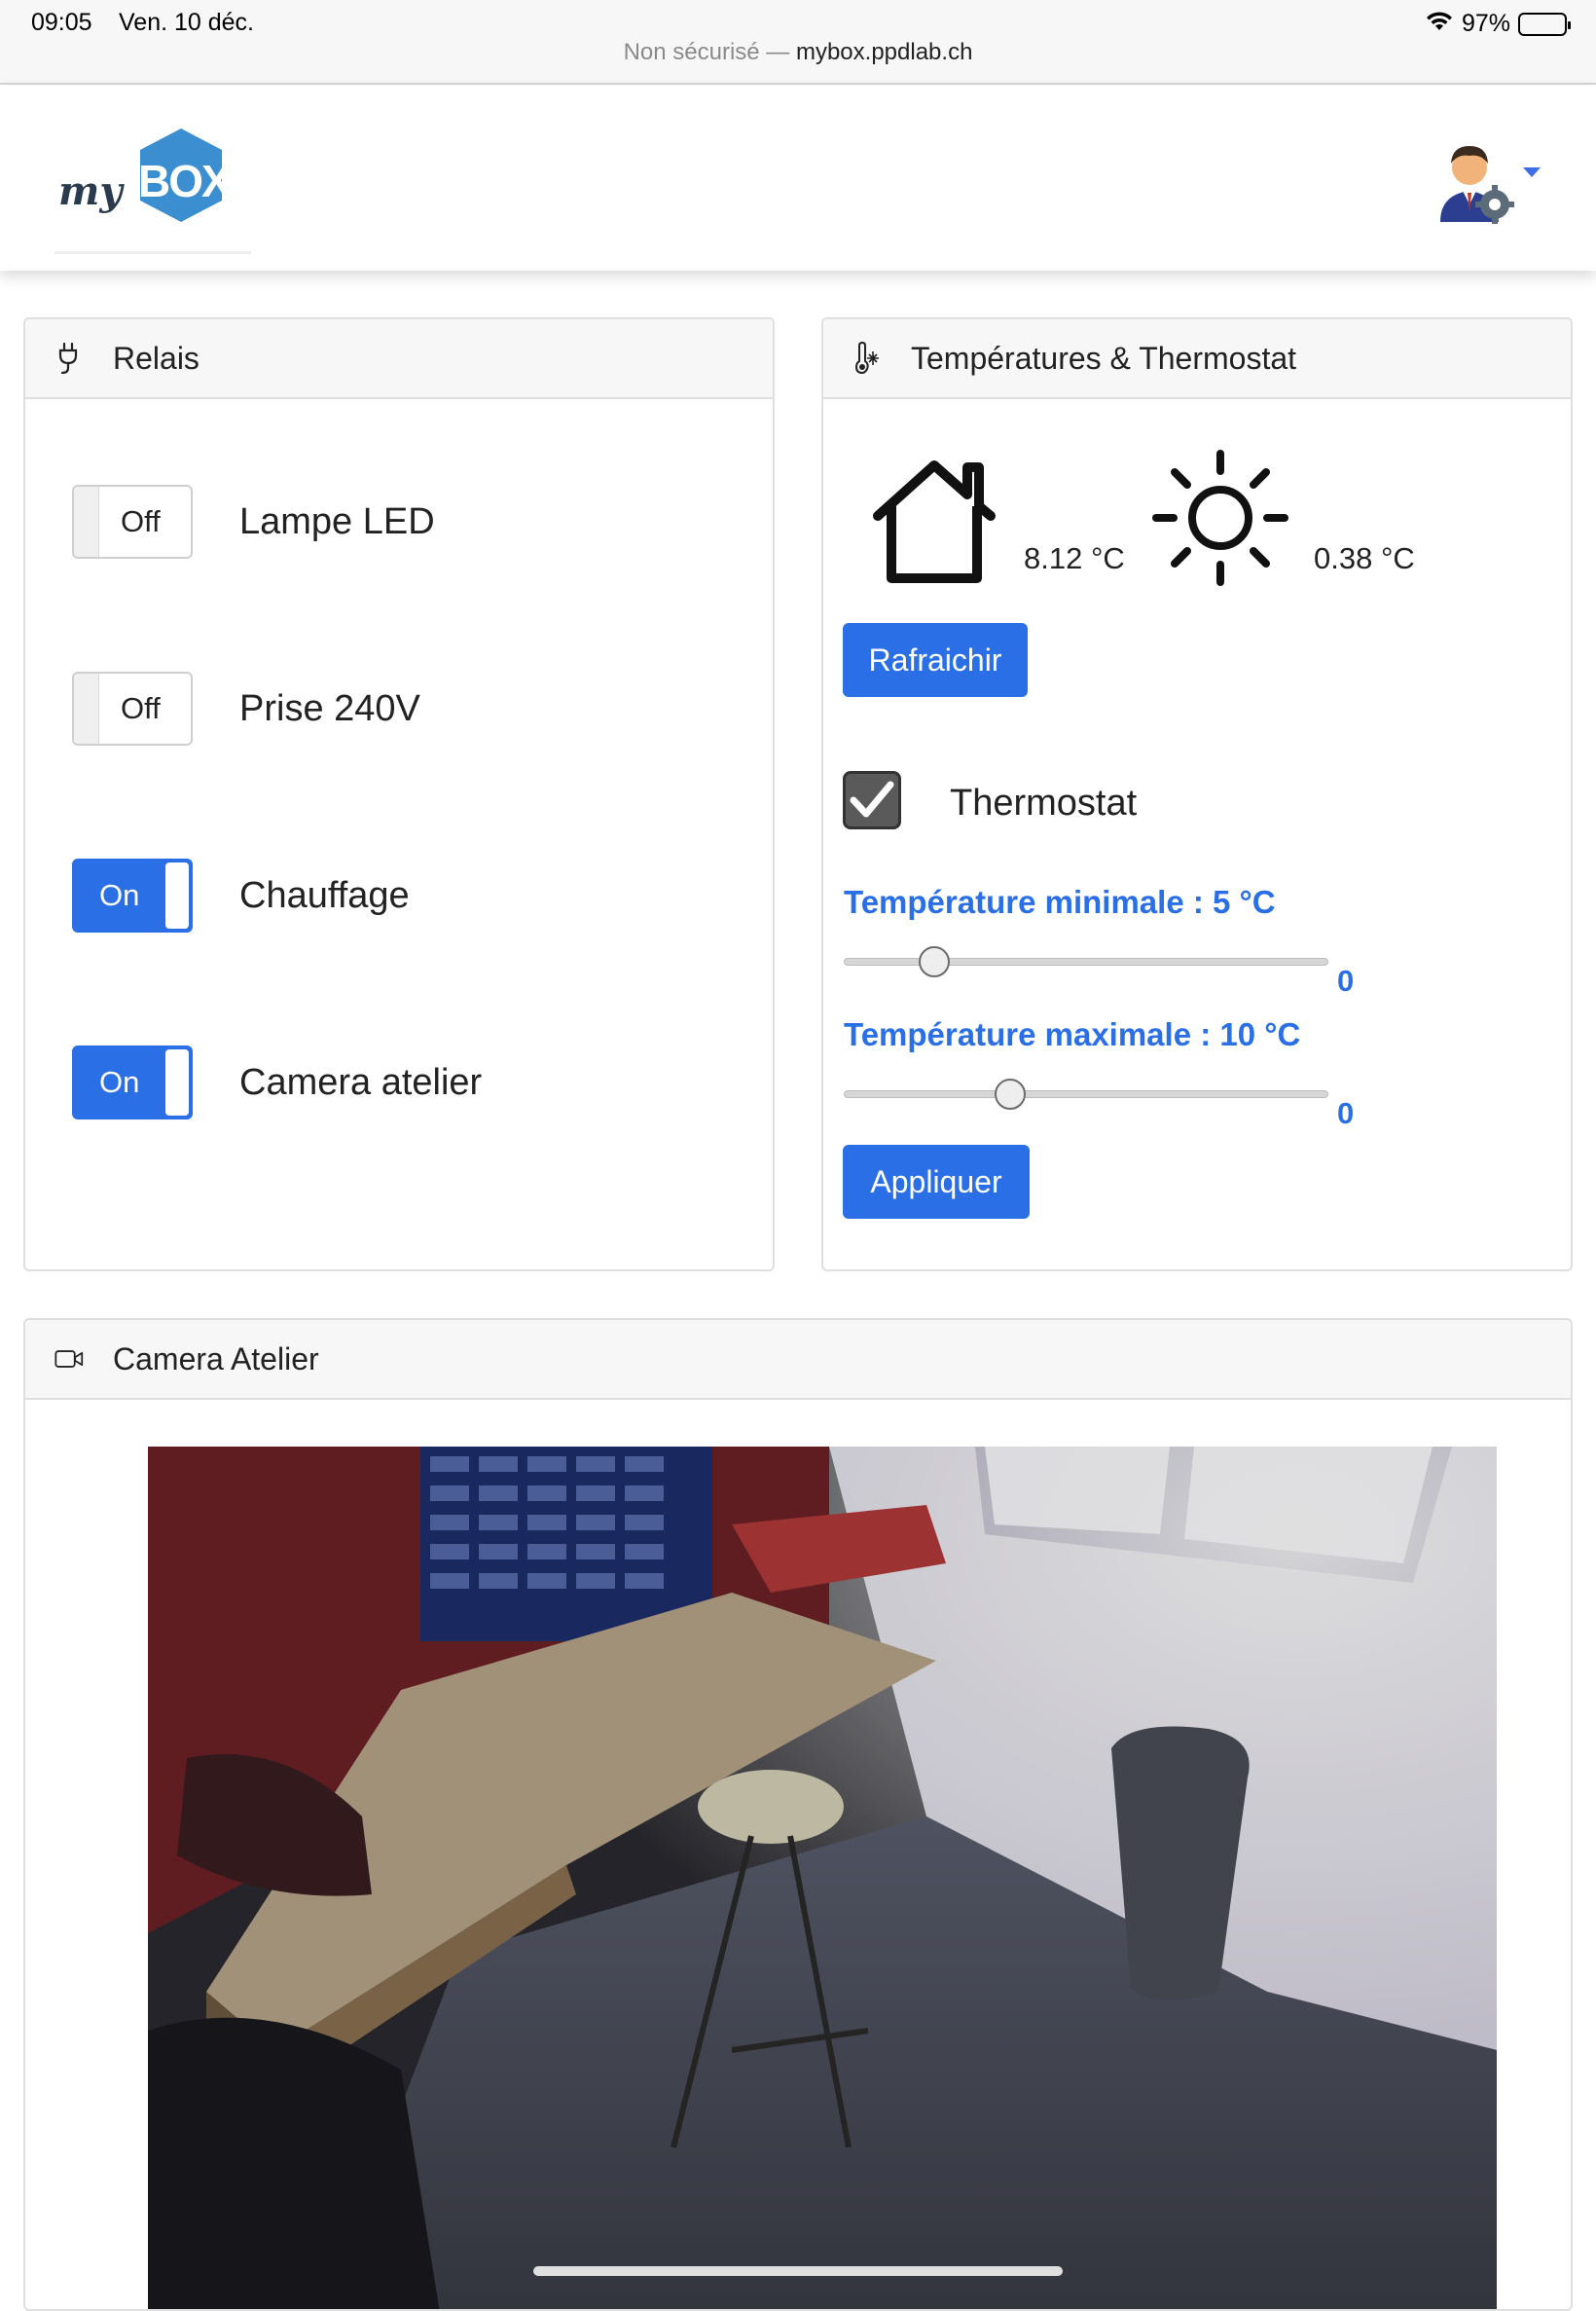 This screenshot has height=2311, width=1596. I want to click on temperatures-card-header: Températures & Thermostat, so click(1197, 359).